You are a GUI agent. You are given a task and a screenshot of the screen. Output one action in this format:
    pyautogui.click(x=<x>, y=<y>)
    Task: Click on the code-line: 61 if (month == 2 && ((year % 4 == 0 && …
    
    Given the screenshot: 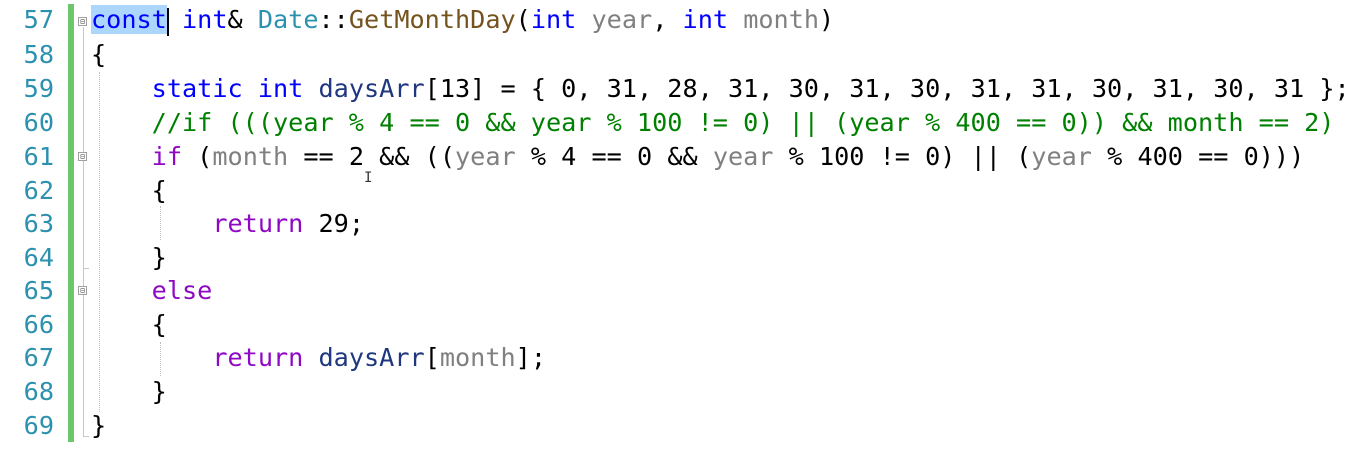 What is the action you would take?
    pyautogui.click(x=678, y=157)
    